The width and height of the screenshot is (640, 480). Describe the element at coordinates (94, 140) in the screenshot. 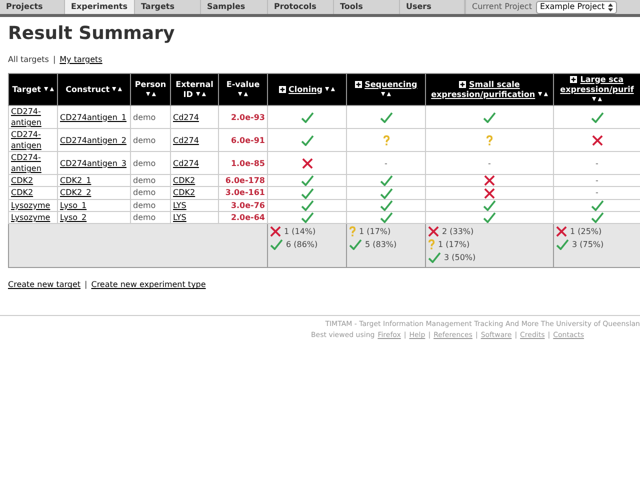

I see `construct-link: CD274antigen_2` at that location.